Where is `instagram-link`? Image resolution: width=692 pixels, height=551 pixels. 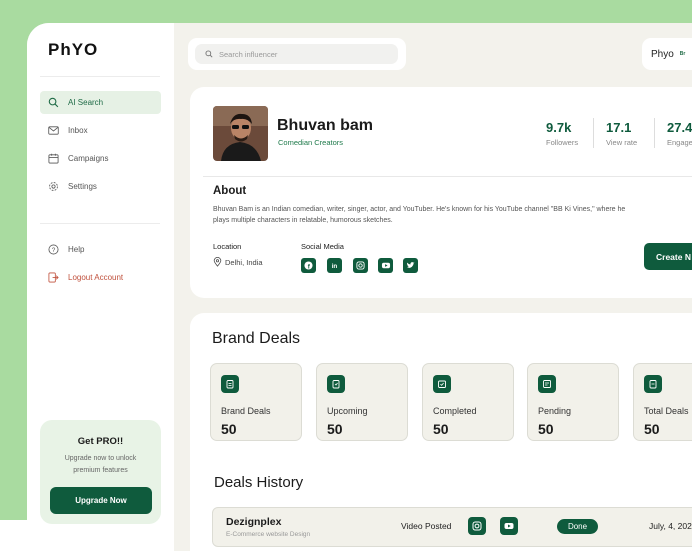 instagram-link is located at coordinates (360, 265).